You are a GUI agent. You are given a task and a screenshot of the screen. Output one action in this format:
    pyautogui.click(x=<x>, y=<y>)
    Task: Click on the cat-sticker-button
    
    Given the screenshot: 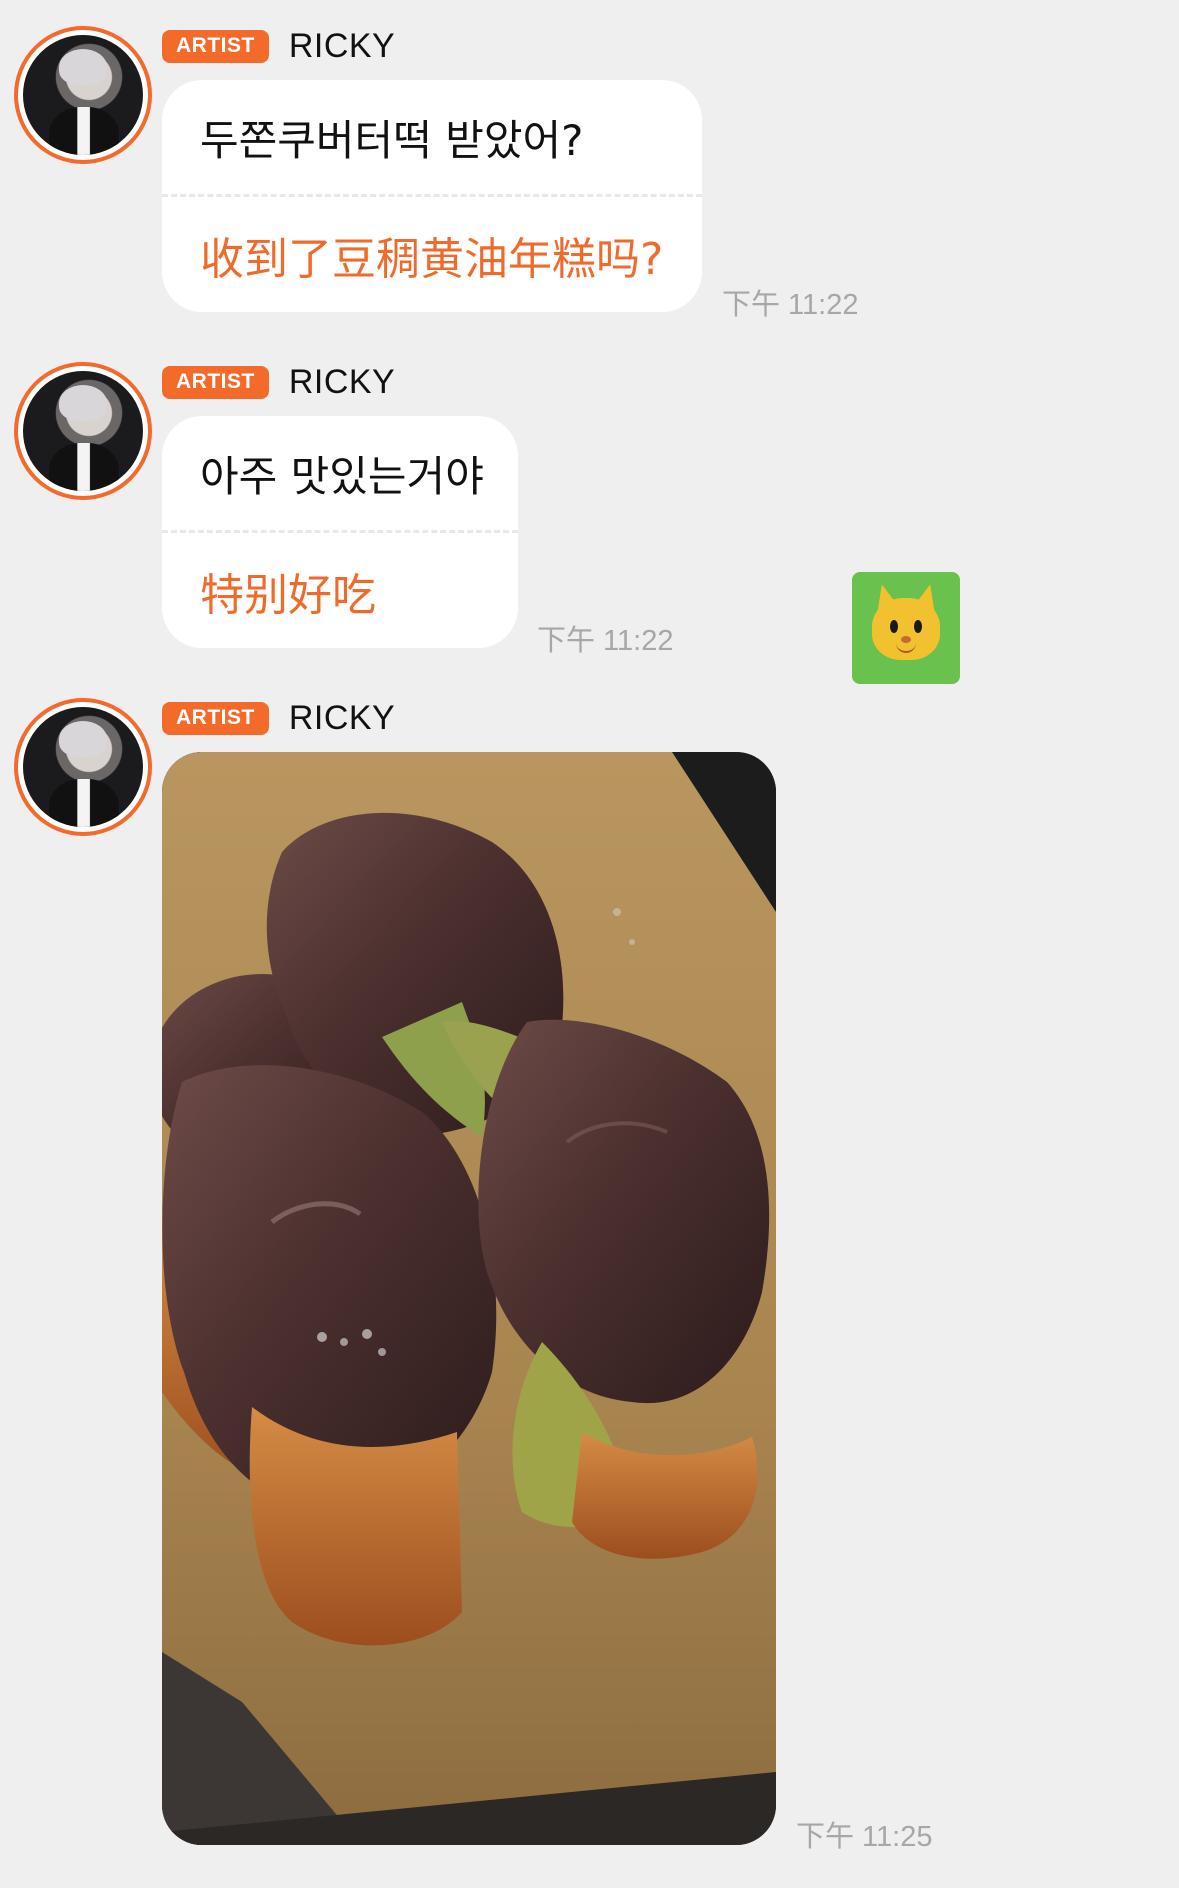 What is the action you would take?
    pyautogui.click(x=906, y=628)
    